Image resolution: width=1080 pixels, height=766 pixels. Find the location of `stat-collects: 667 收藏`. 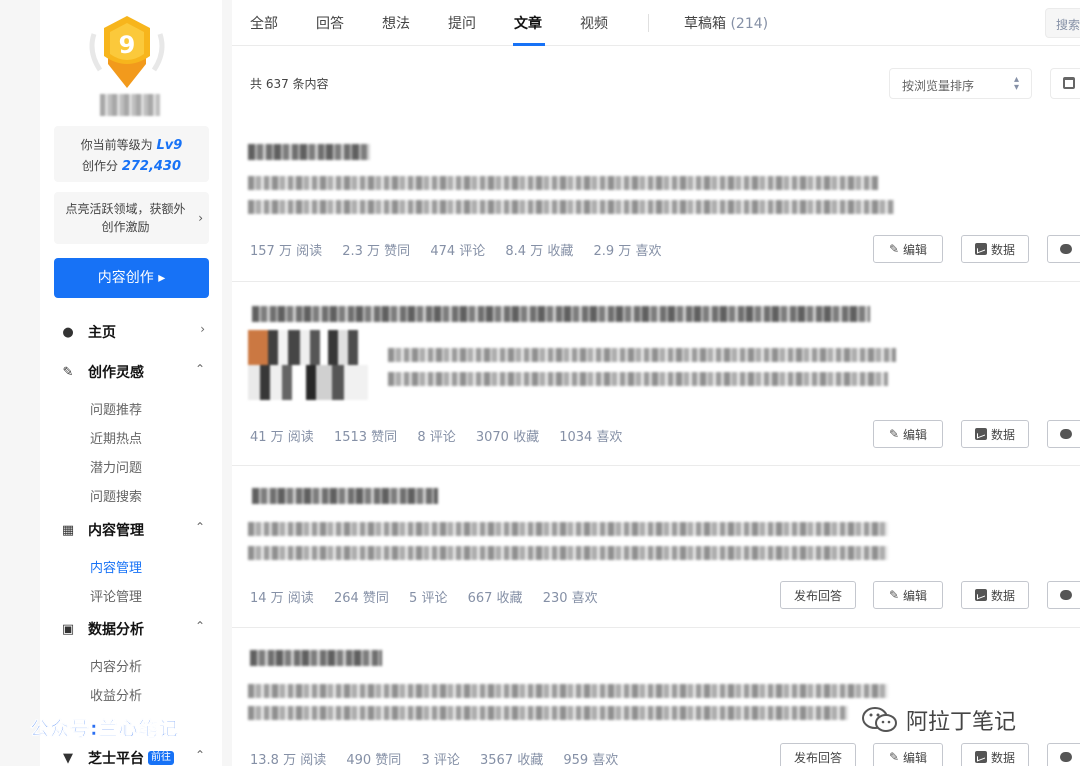

stat-collects: 667 收藏 is located at coordinates (495, 598).